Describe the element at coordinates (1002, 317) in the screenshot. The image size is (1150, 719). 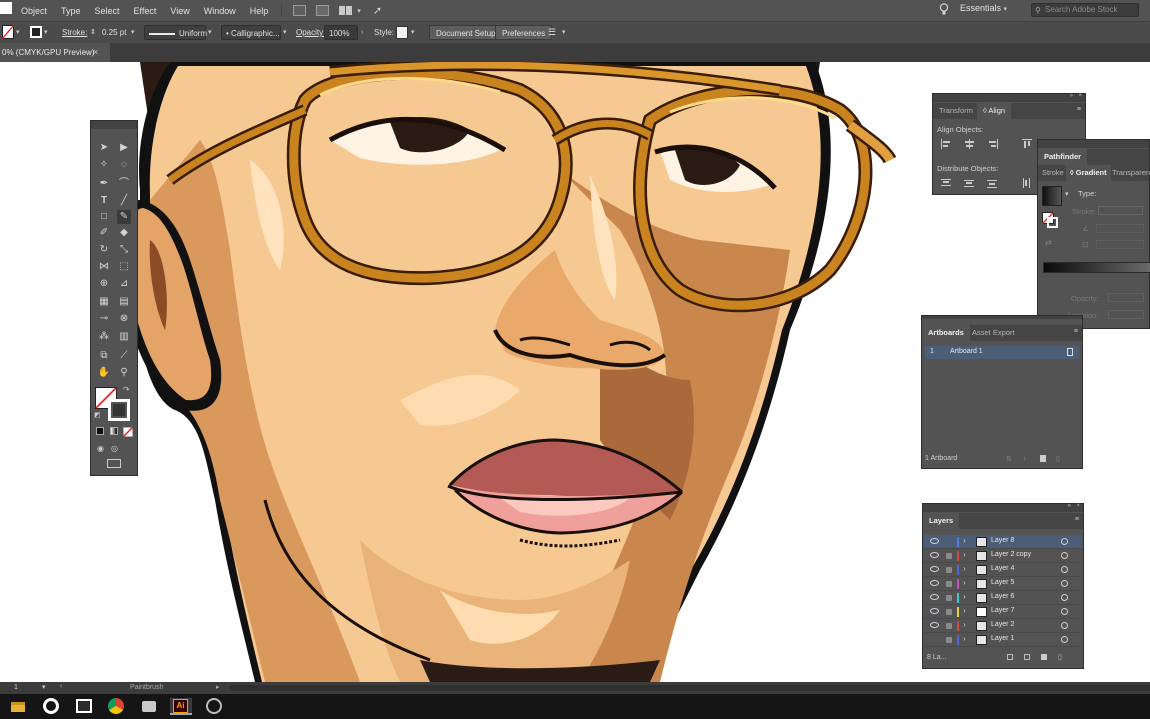
I see `artboards-panel-grip` at that location.